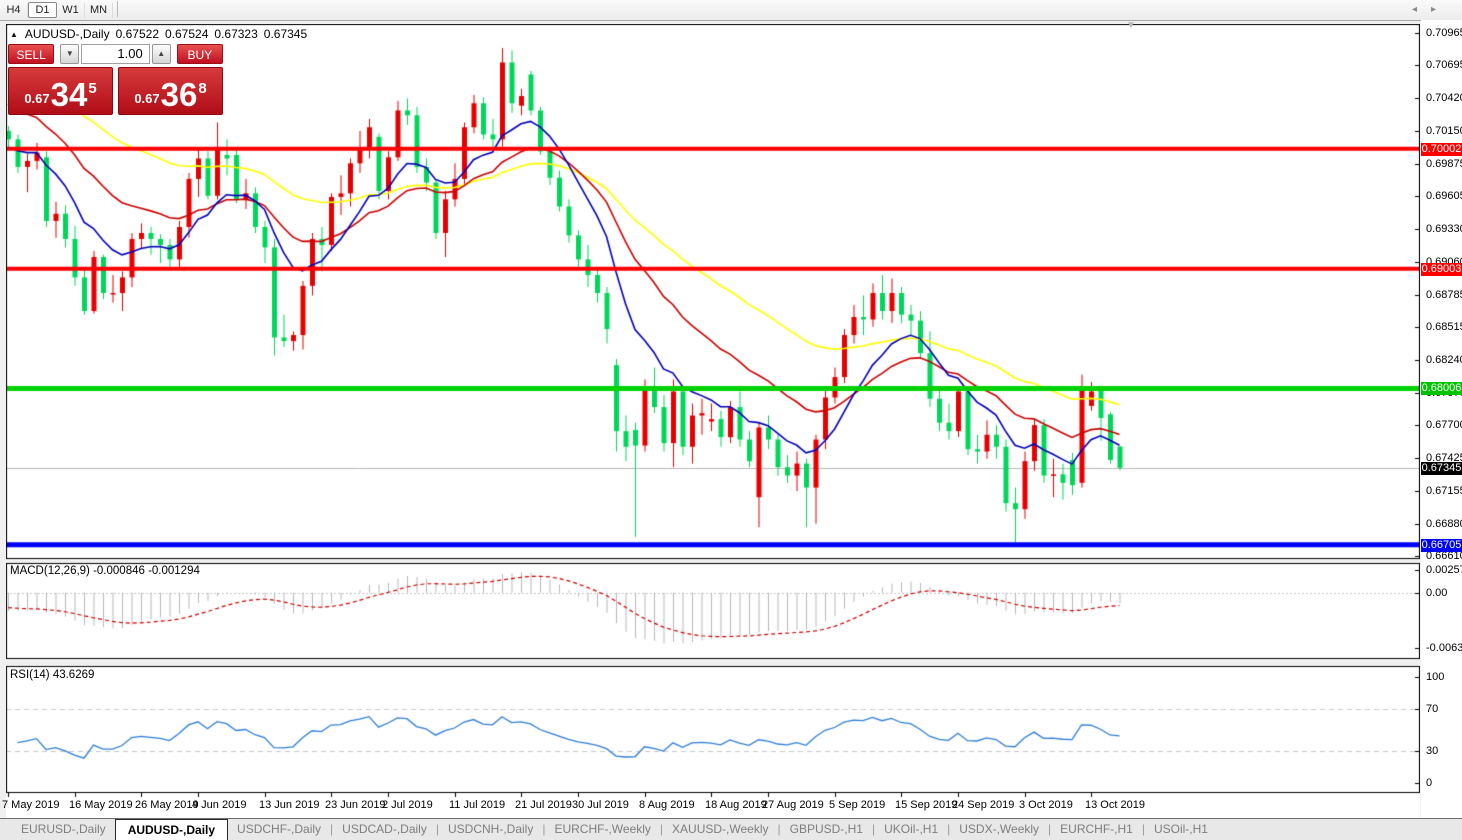  I want to click on chart-tab-xauusd-weekly: XAUUSD-,Weekly, so click(720, 829).